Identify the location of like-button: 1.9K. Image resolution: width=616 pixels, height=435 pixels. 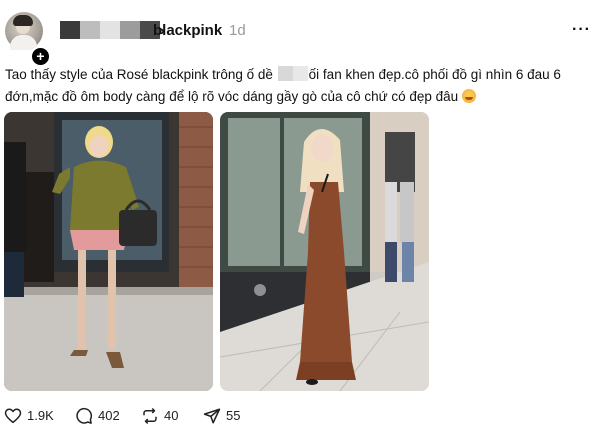
(29, 416).